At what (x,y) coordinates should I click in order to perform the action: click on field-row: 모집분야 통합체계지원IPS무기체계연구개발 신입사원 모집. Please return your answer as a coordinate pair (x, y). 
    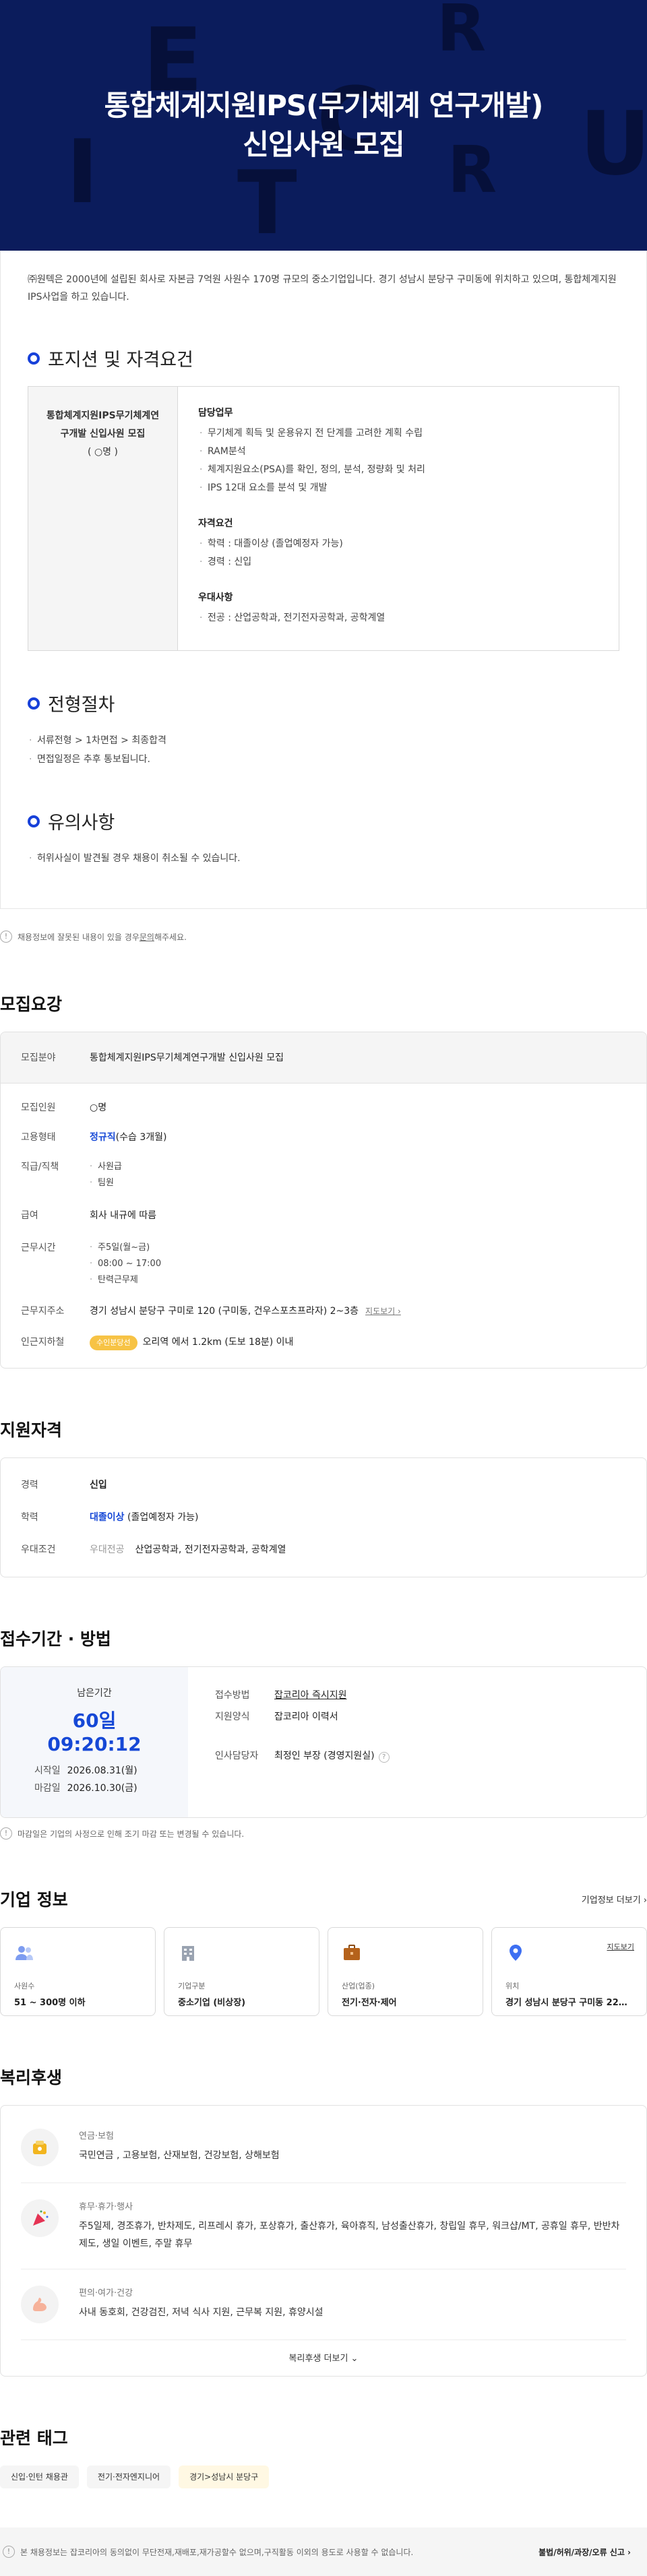
    Looking at the image, I should click on (323, 1057).